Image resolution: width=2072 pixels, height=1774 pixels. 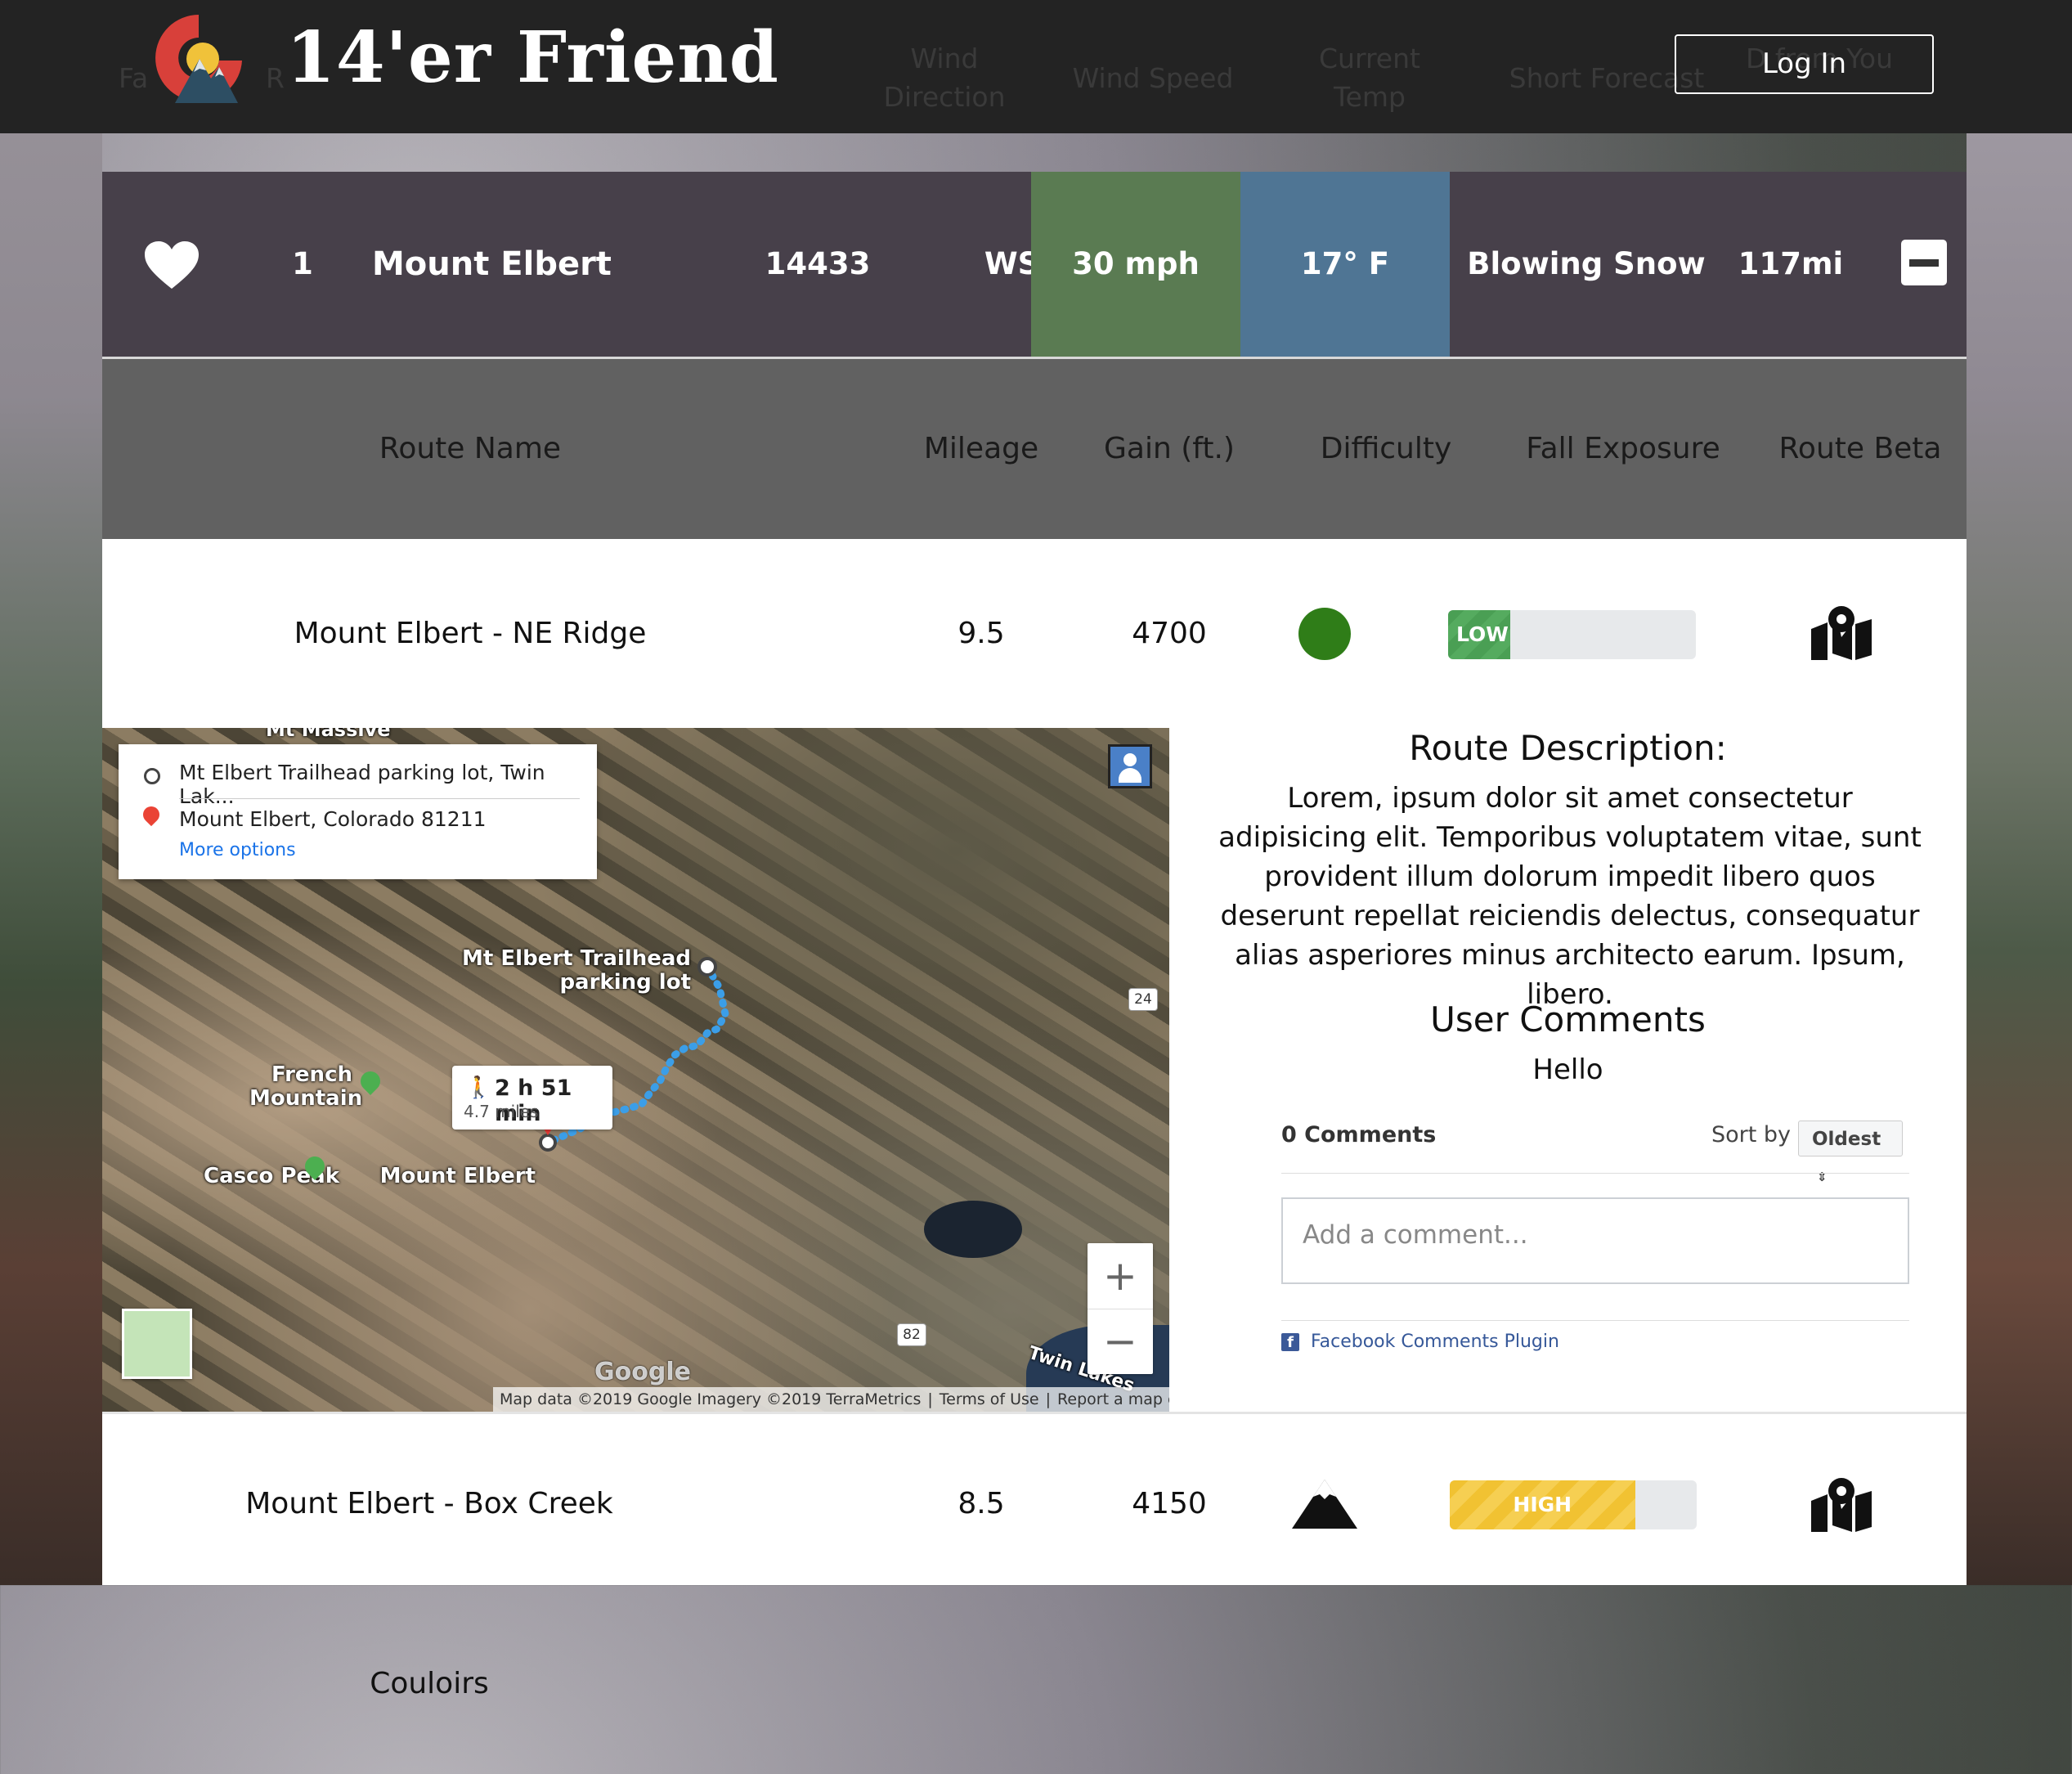 I want to click on user-comment-text: Hello, so click(x=1567, y=1069).